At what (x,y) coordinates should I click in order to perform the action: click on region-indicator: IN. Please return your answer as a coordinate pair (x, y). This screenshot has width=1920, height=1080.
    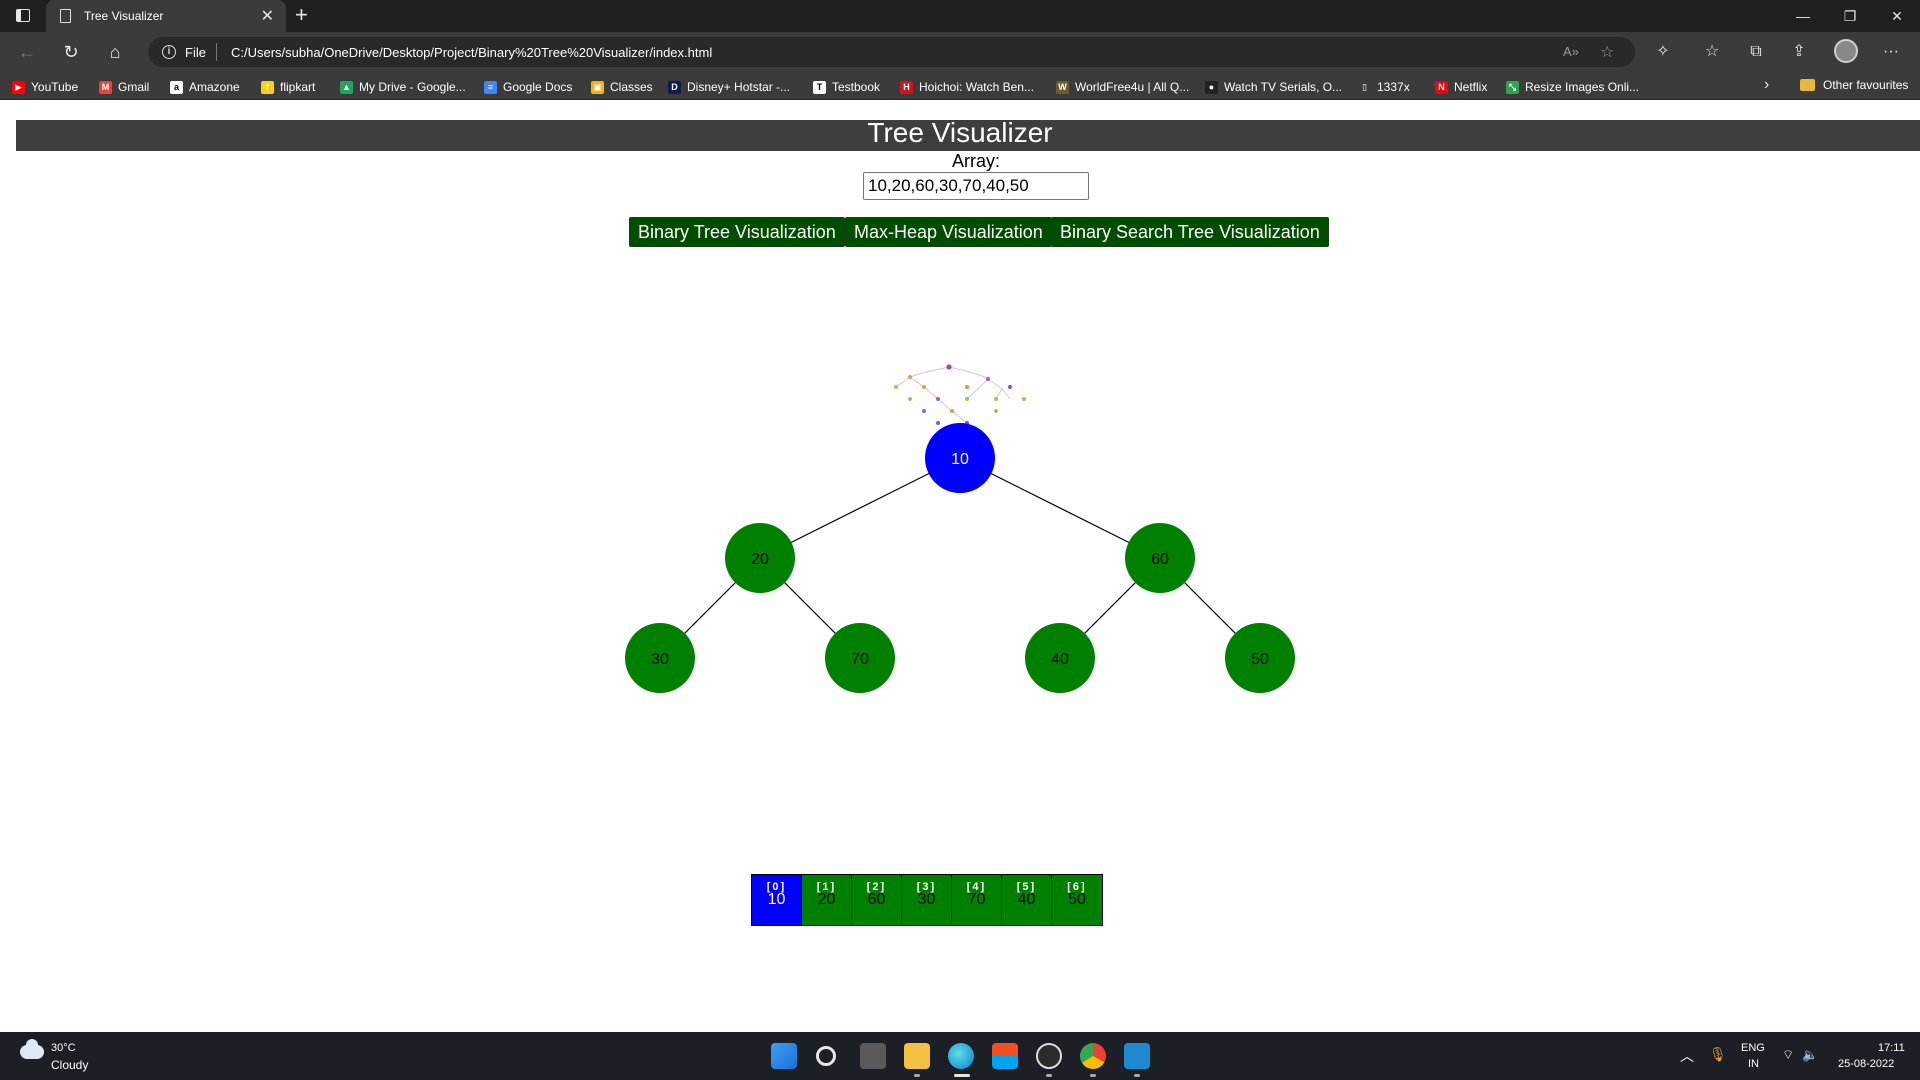
    Looking at the image, I should click on (1753, 1064).